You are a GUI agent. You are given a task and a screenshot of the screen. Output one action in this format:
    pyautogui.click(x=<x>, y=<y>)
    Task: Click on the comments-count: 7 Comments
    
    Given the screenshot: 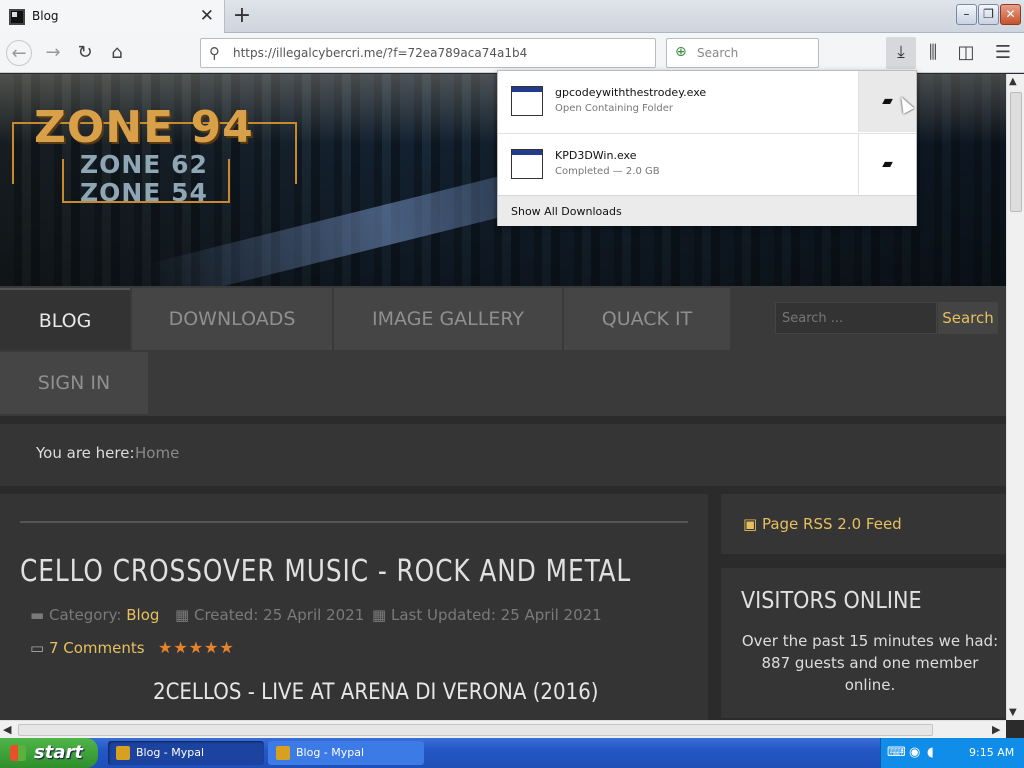 What is the action you would take?
    pyautogui.click(x=96, y=648)
    